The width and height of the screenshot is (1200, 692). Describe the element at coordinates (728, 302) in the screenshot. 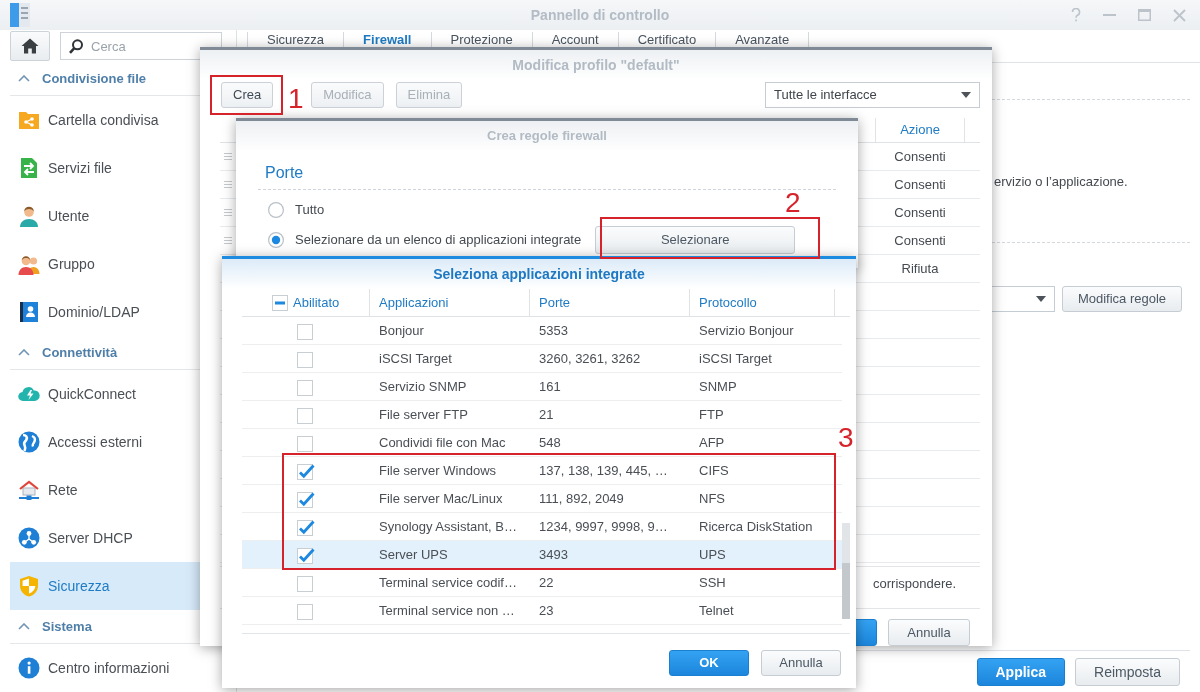

I see `column-header: Protocollo` at that location.